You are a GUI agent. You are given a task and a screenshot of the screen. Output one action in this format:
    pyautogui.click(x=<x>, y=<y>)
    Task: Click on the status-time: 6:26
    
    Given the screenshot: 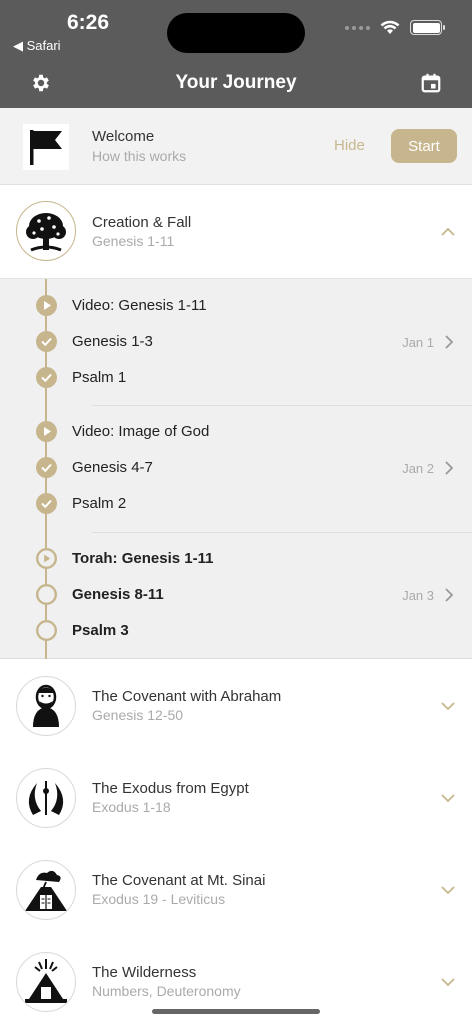 What is the action you would take?
    pyautogui.click(x=88, y=22)
    